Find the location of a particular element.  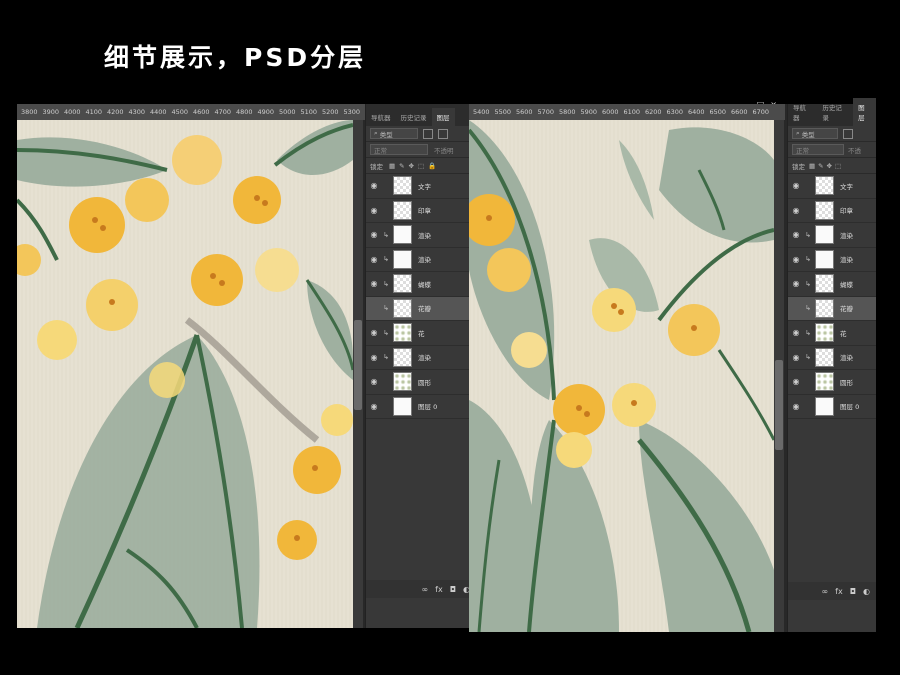

filter-adjust-icon is located at coordinates (443, 133).